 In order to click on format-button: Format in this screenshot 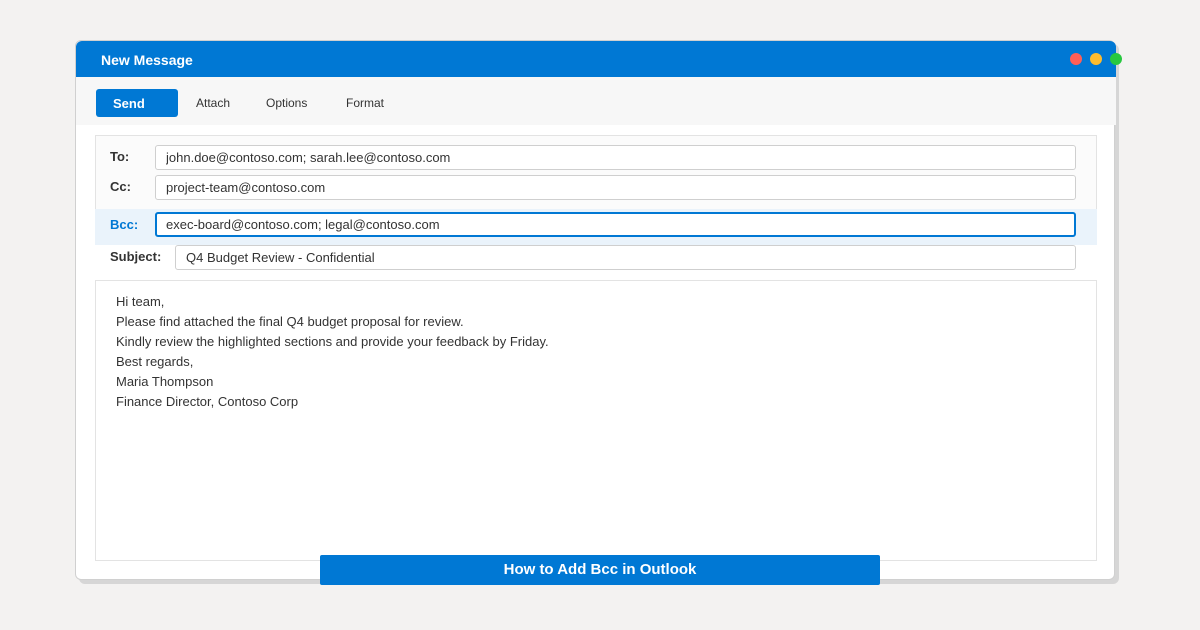, I will do `click(365, 103)`.